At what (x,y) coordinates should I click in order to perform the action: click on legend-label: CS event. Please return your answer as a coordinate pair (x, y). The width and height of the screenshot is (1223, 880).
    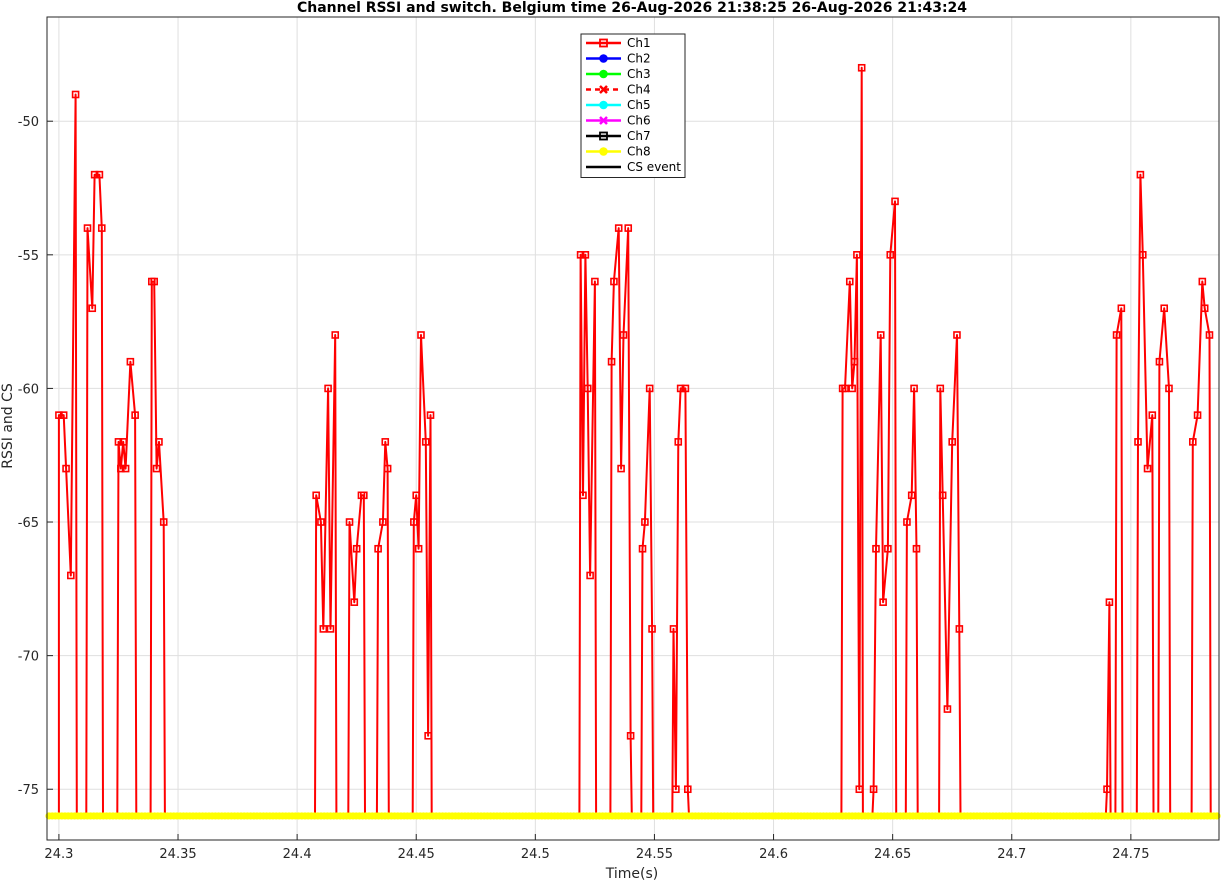
    Looking at the image, I should click on (654, 167).